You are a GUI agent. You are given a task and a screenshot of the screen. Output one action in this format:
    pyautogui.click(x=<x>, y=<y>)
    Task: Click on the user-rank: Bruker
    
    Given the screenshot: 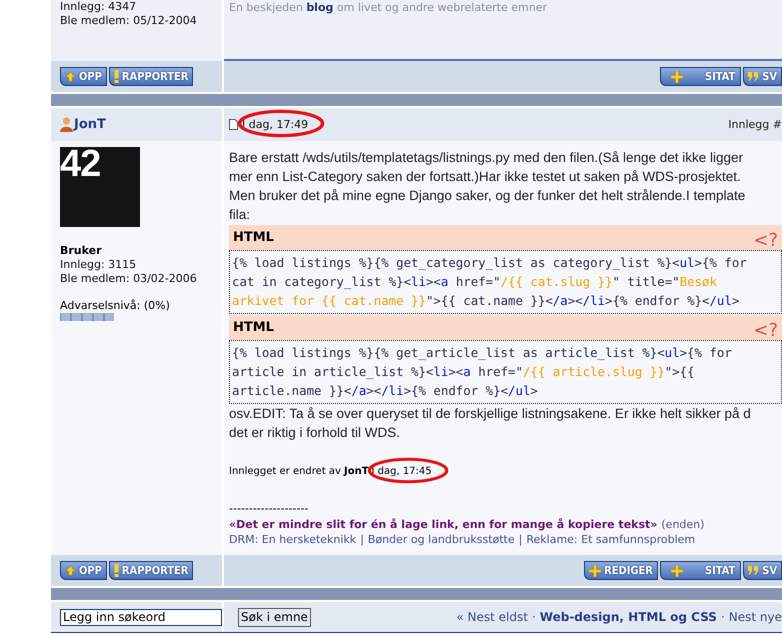 What is the action you would take?
    pyautogui.click(x=81, y=251)
    